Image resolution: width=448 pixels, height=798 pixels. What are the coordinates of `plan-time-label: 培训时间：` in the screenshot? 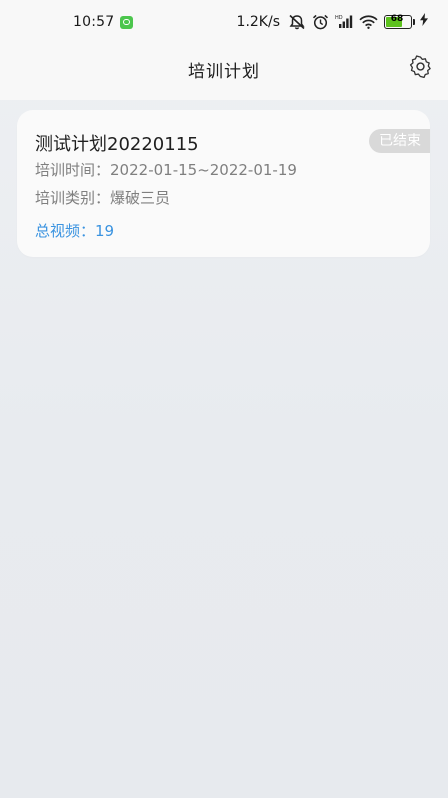 It's located at (73, 170).